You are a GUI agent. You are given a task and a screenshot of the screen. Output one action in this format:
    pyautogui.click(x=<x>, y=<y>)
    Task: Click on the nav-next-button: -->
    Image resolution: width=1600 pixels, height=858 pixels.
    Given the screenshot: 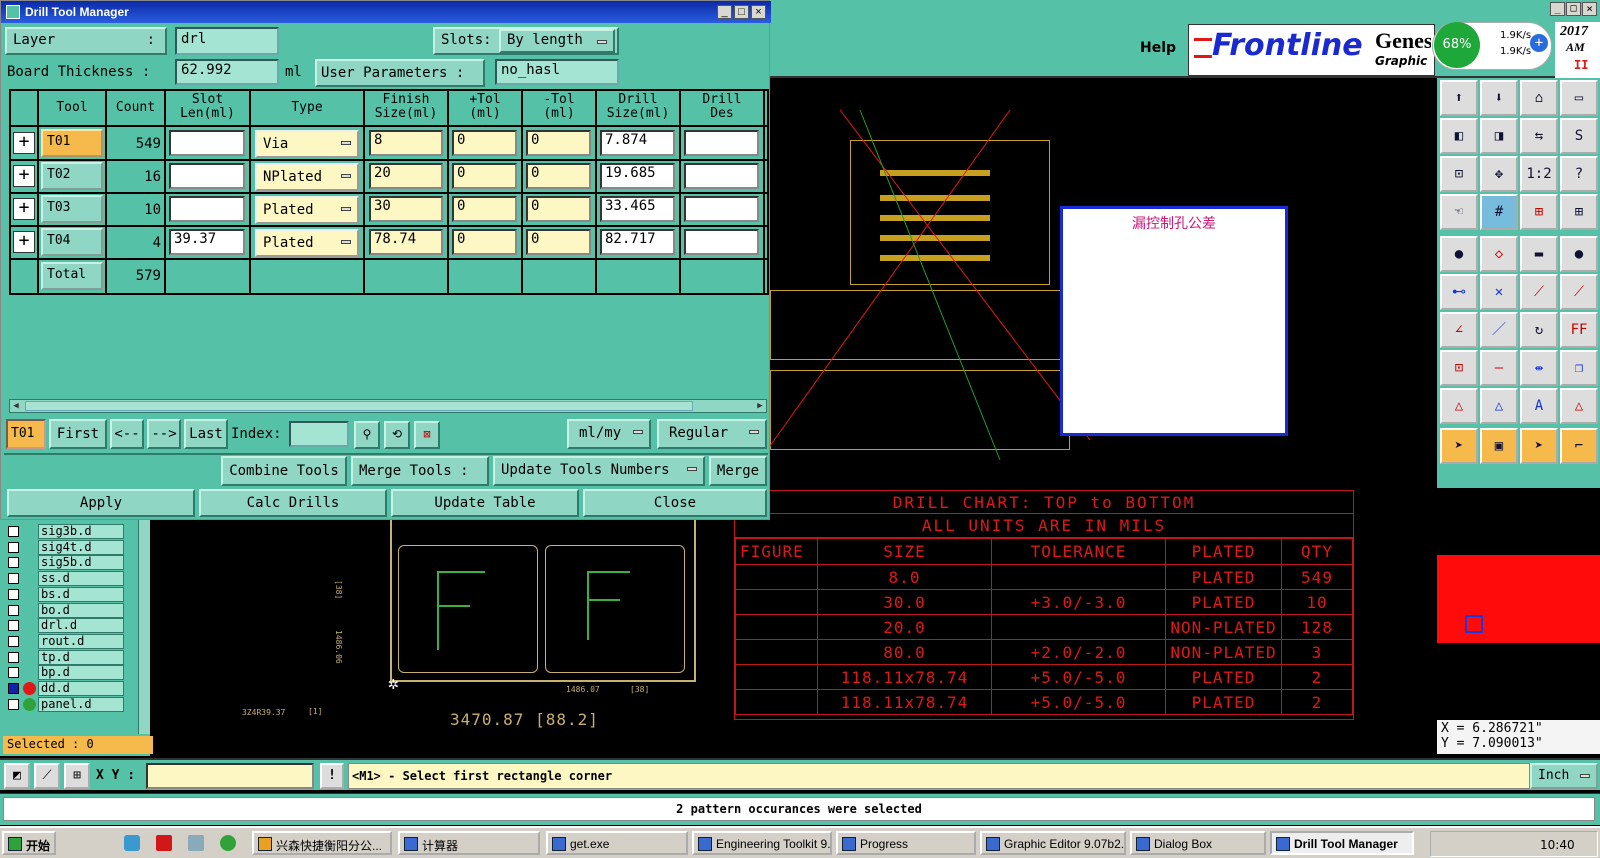 What is the action you would take?
    pyautogui.click(x=164, y=434)
    